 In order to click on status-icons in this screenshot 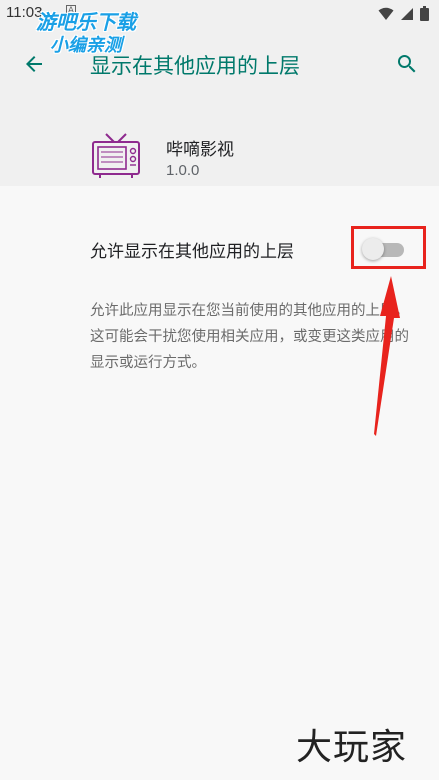, I will do `click(403, 13)`.